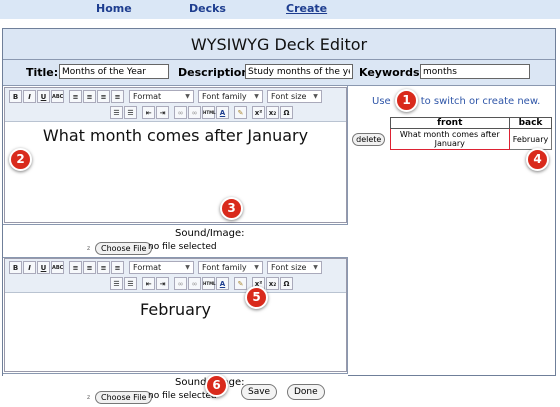 The height and width of the screenshot is (407, 560). I want to click on sound-label: Sound/Image:, so click(210, 233).